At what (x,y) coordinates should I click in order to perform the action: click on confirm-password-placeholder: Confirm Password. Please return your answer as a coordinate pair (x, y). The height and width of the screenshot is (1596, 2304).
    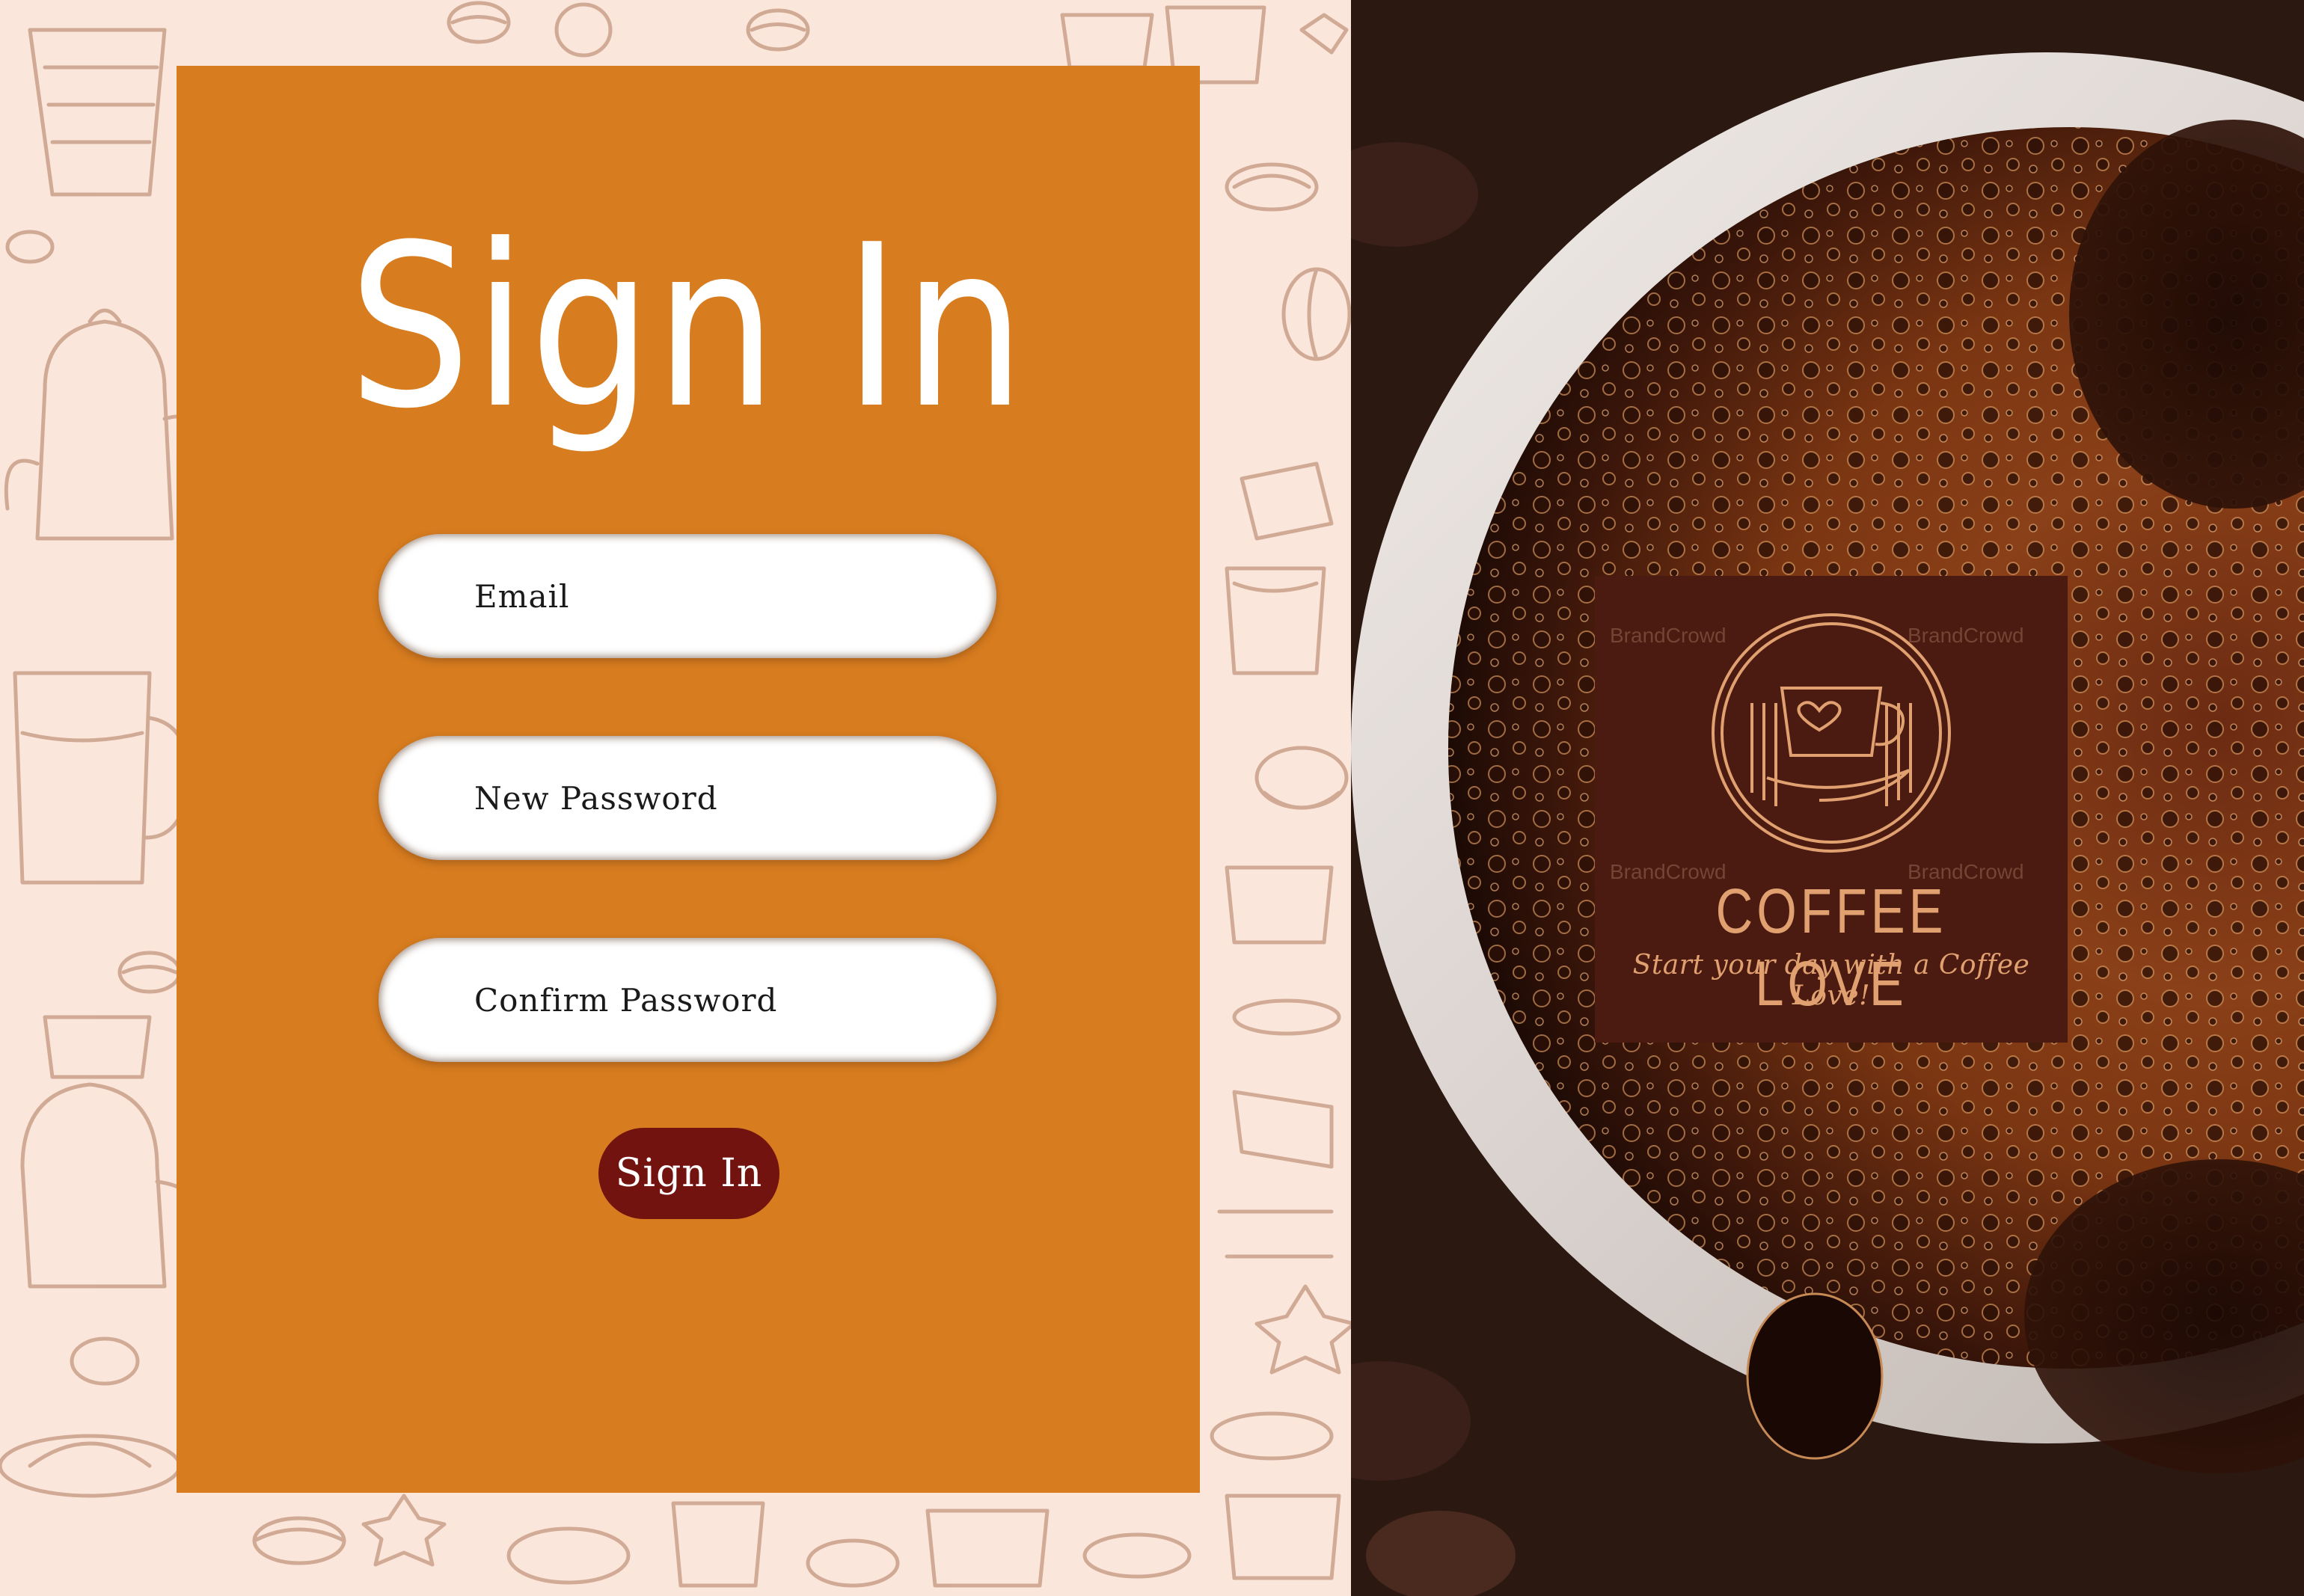
    Looking at the image, I should click on (626, 1000).